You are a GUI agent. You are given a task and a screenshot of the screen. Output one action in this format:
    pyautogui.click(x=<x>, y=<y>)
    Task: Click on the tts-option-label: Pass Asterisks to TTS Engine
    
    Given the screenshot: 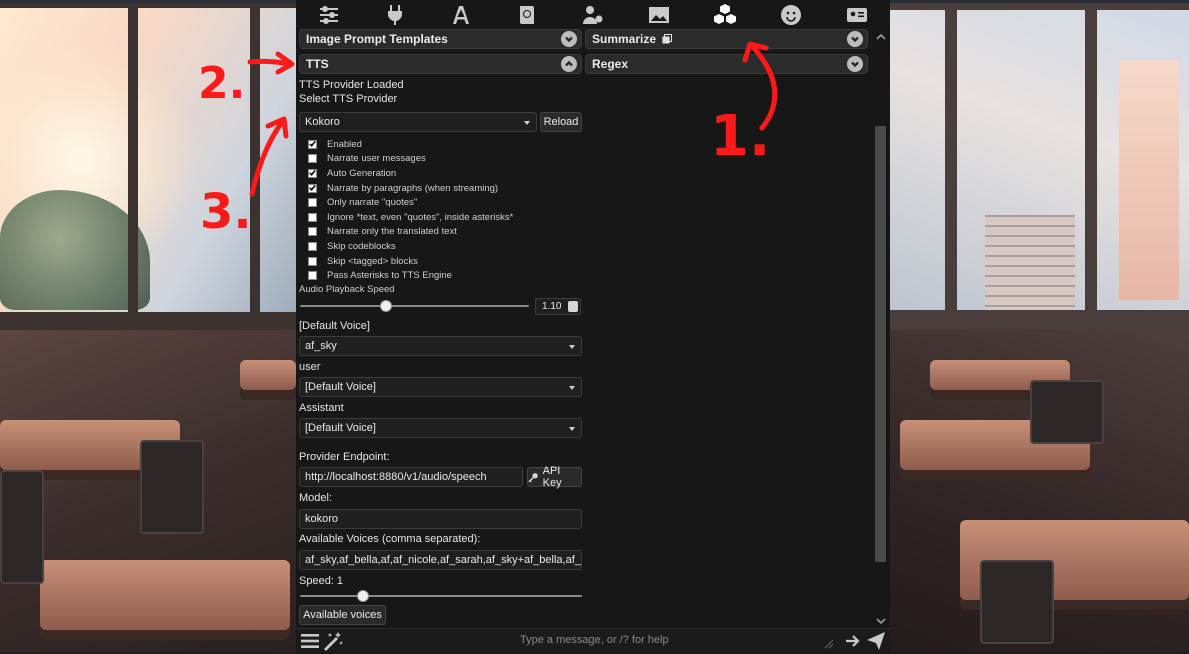 What is the action you would take?
    pyautogui.click(x=389, y=275)
    